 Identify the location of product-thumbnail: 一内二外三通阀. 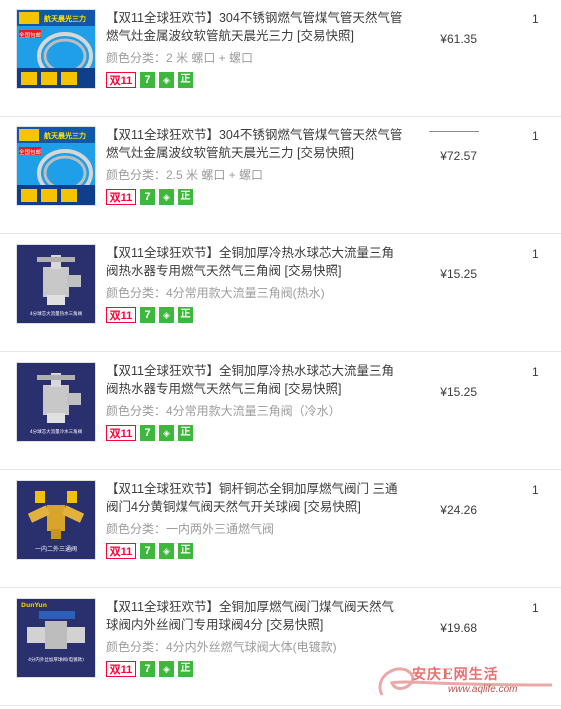
(56, 520).